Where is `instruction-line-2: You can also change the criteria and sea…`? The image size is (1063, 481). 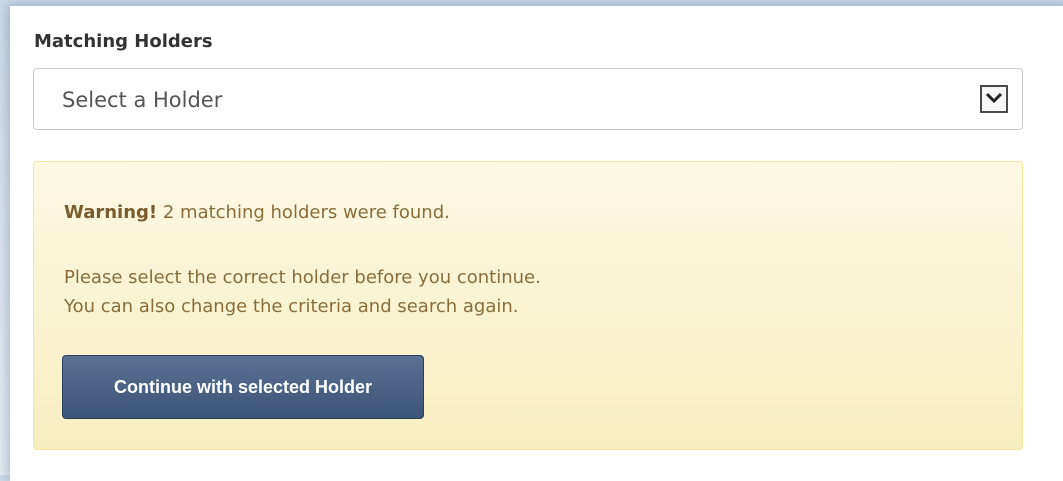
instruction-line-2: You can also change the criteria and sea… is located at coordinates (291, 306).